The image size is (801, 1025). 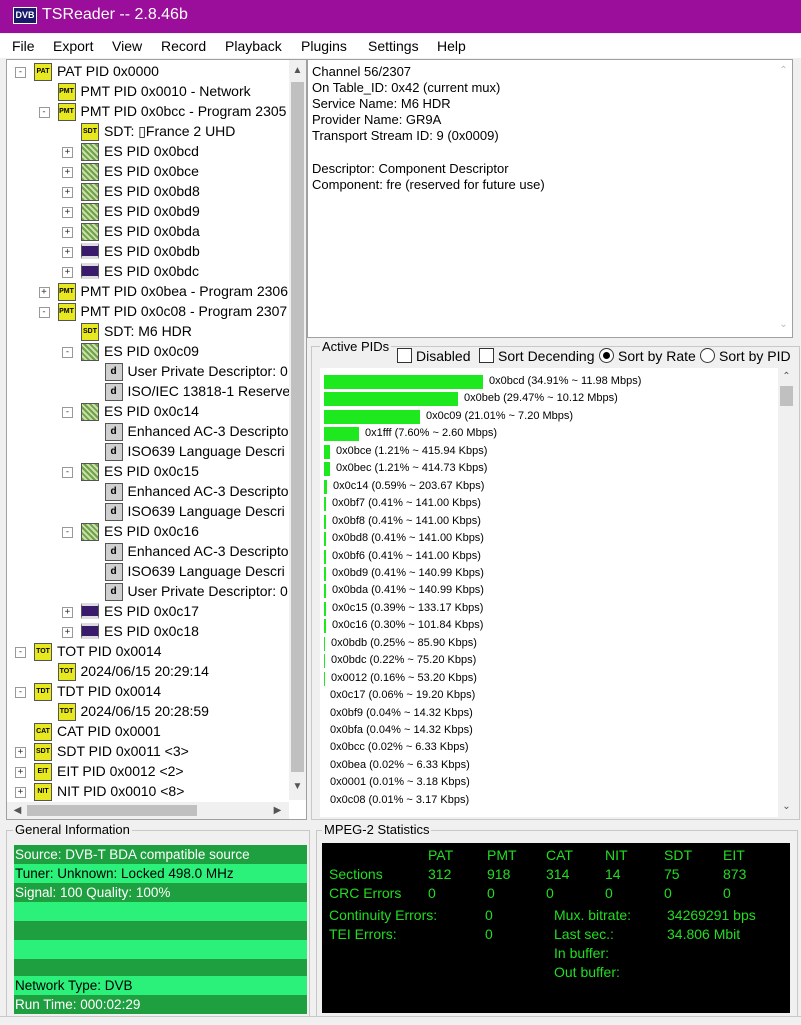 What do you see at coordinates (23, 46) in the screenshot?
I see `menu-file: File` at bounding box center [23, 46].